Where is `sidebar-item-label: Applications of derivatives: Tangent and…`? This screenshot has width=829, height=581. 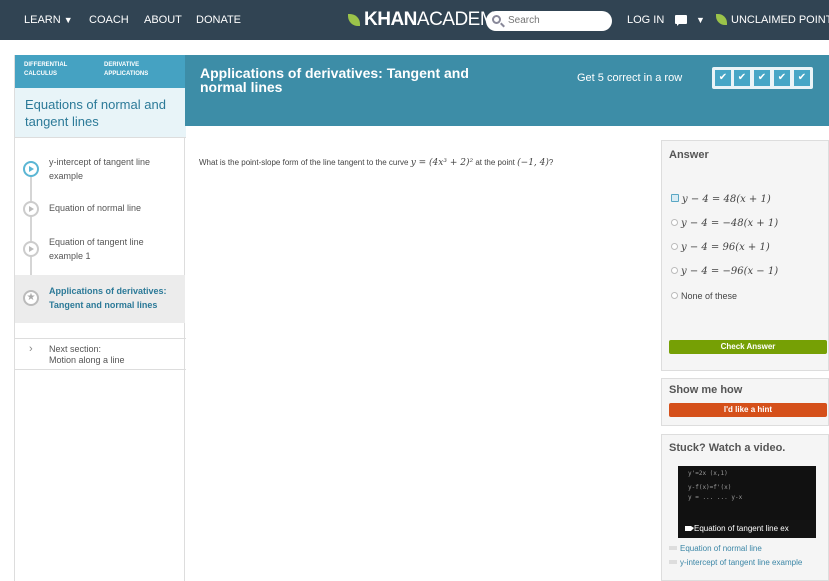
sidebar-item-label: Applications of derivatives: Tangent and… is located at coordinates (108, 298).